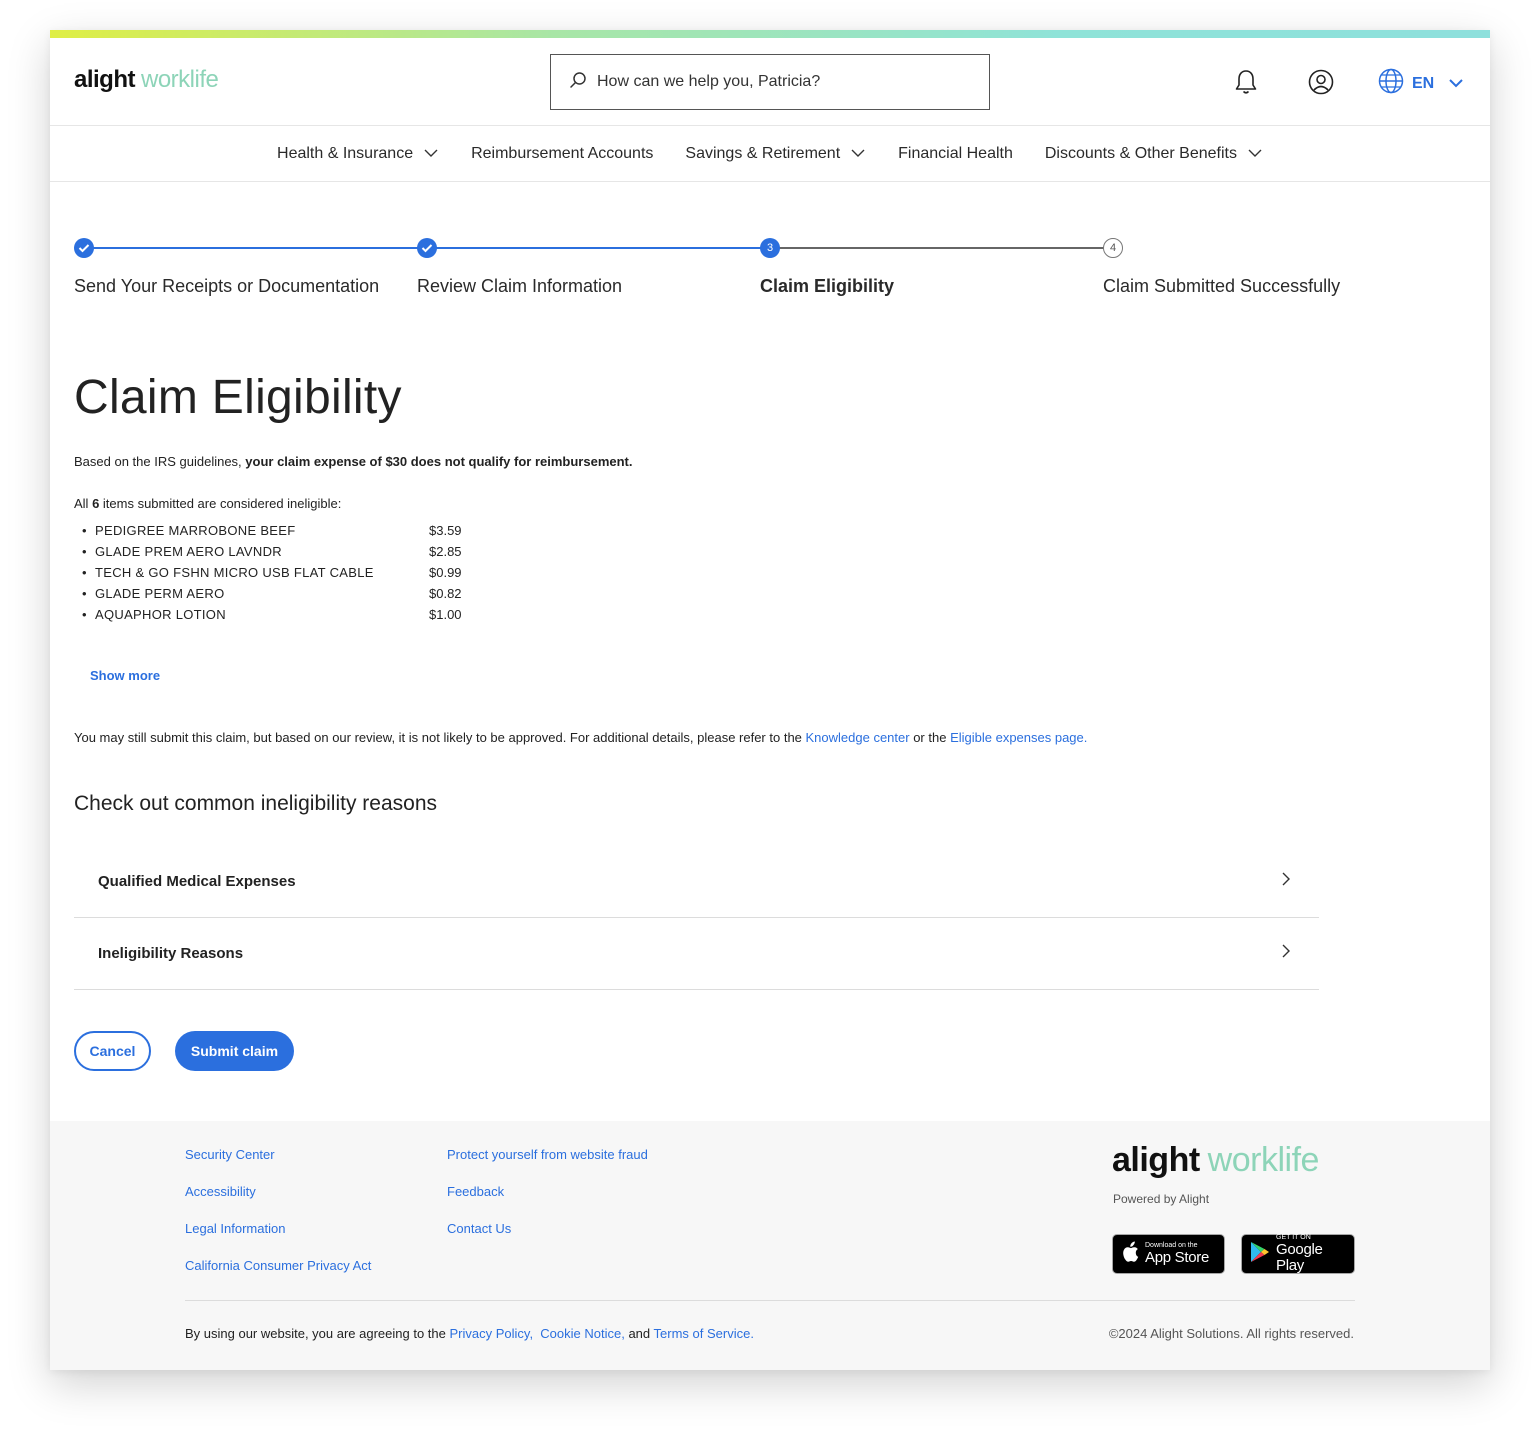 This screenshot has width=1540, height=1440. What do you see at coordinates (1321, 82) in the screenshot?
I see `user-icon` at bounding box center [1321, 82].